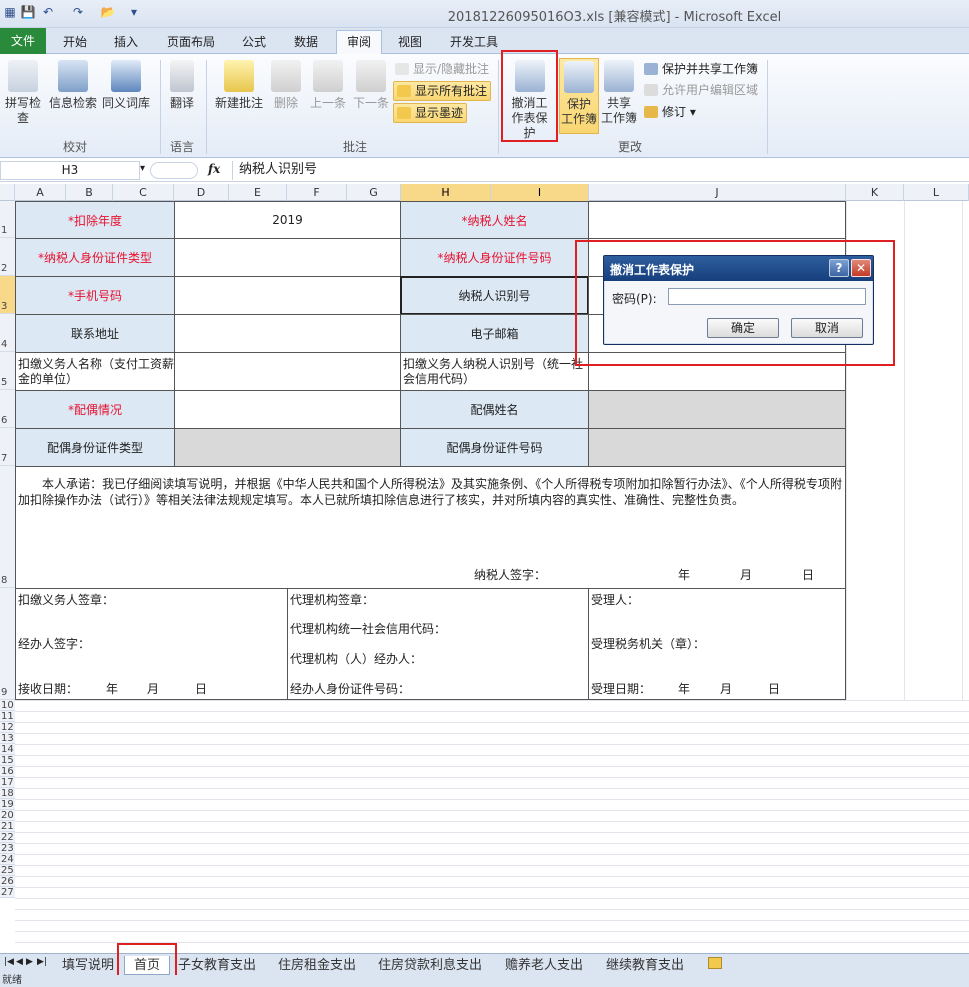  What do you see at coordinates (126, 42) in the screenshot?
I see `tab-insert: 插入` at bounding box center [126, 42].